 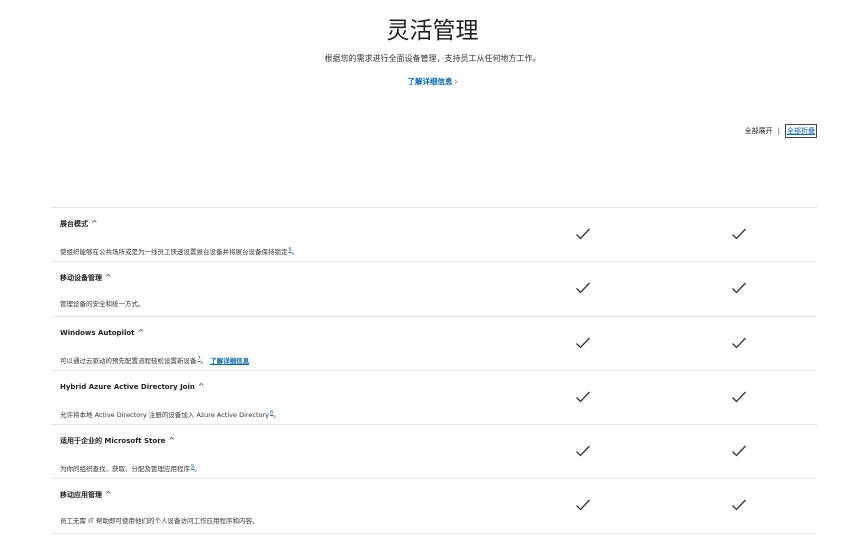 I want to click on feature-title-button: Hybrid Azure Active Directory Join ^, so click(x=132, y=387).